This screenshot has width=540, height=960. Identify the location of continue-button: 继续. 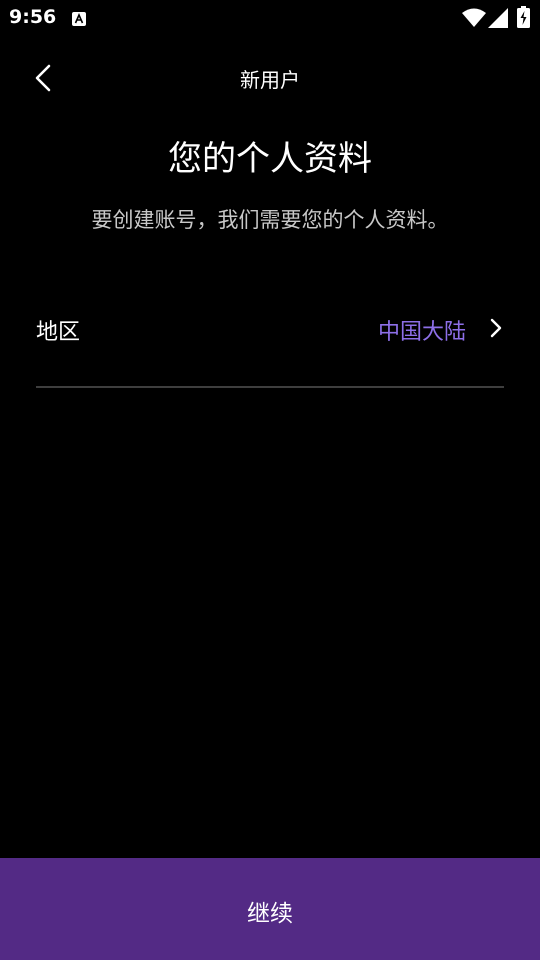
(270, 909).